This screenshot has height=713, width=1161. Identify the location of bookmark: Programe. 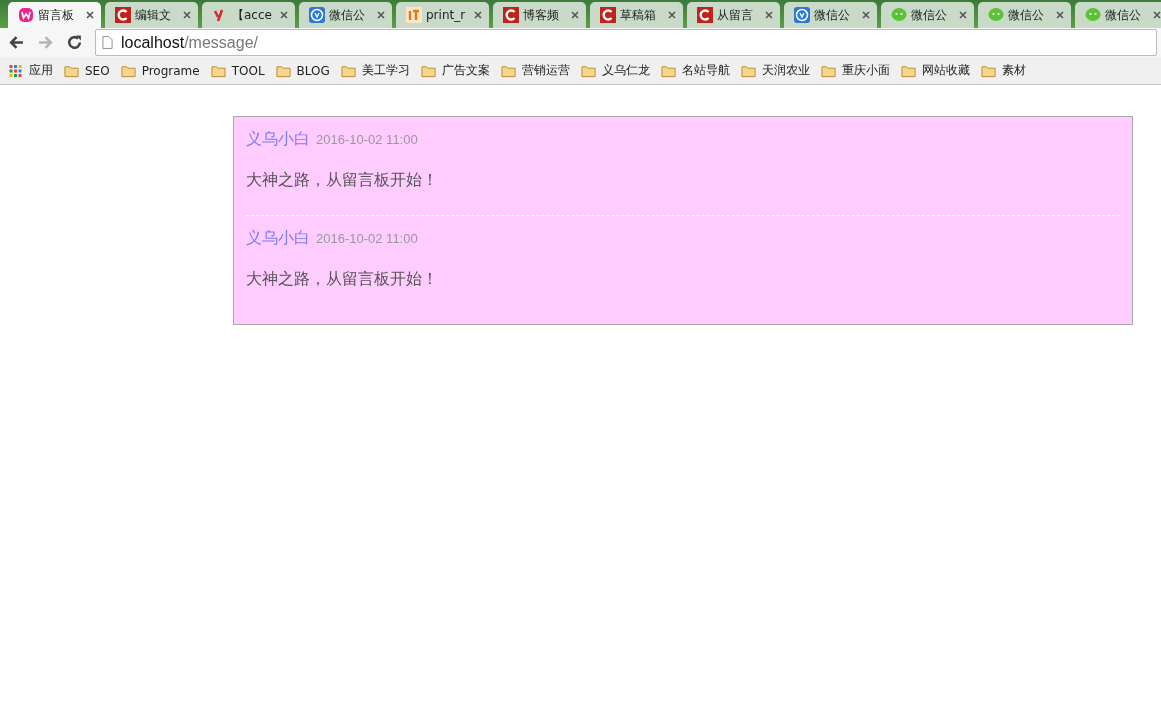
(160, 70).